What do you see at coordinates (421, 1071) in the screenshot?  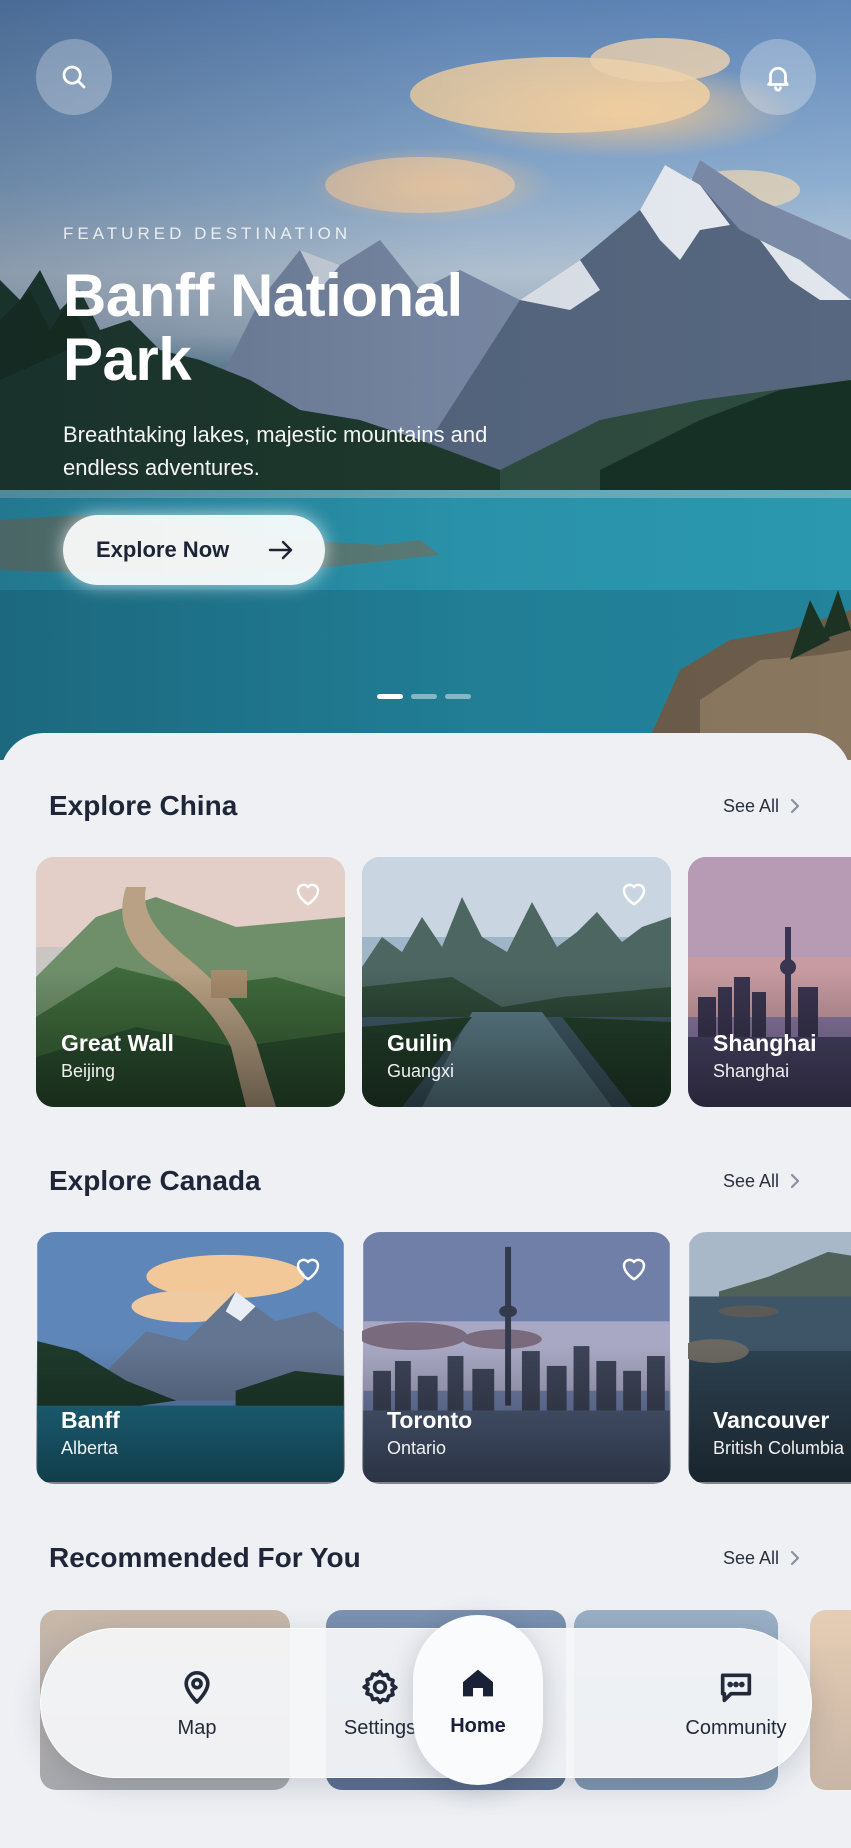 I see `card-subtitle: Guangxi` at bounding box center [421, 1071].